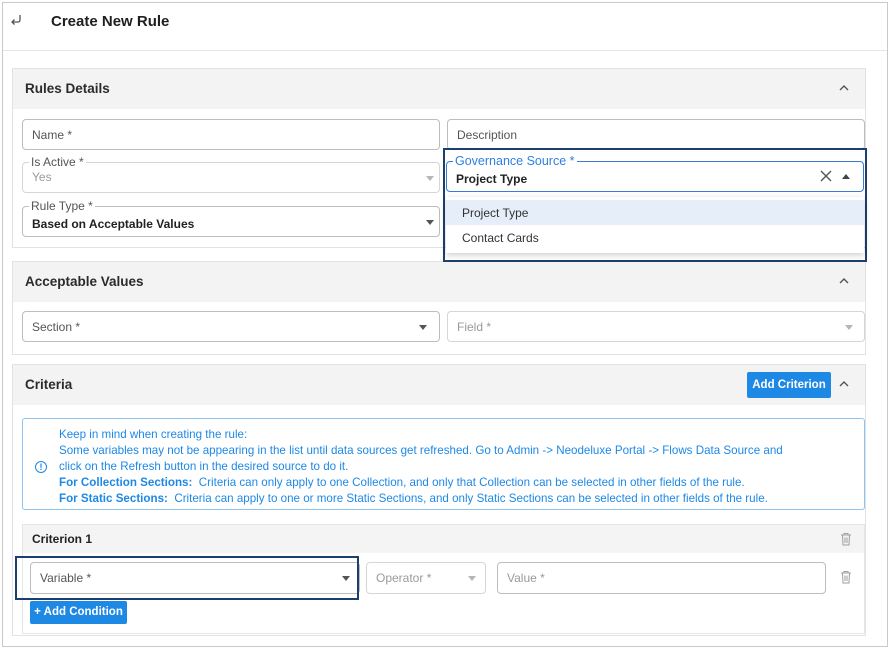 The image size is (892, 651). I want to click on criteria-header: Criteria Add Criterion, so click(439, 385).